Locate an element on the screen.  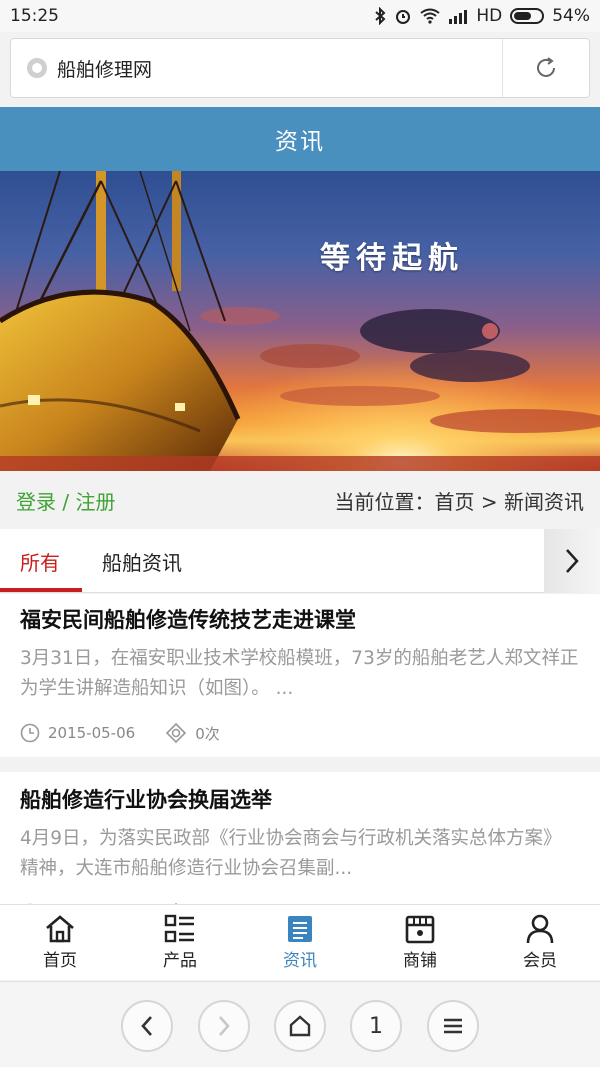
menu-icon is located at coordinates (453, 1026).